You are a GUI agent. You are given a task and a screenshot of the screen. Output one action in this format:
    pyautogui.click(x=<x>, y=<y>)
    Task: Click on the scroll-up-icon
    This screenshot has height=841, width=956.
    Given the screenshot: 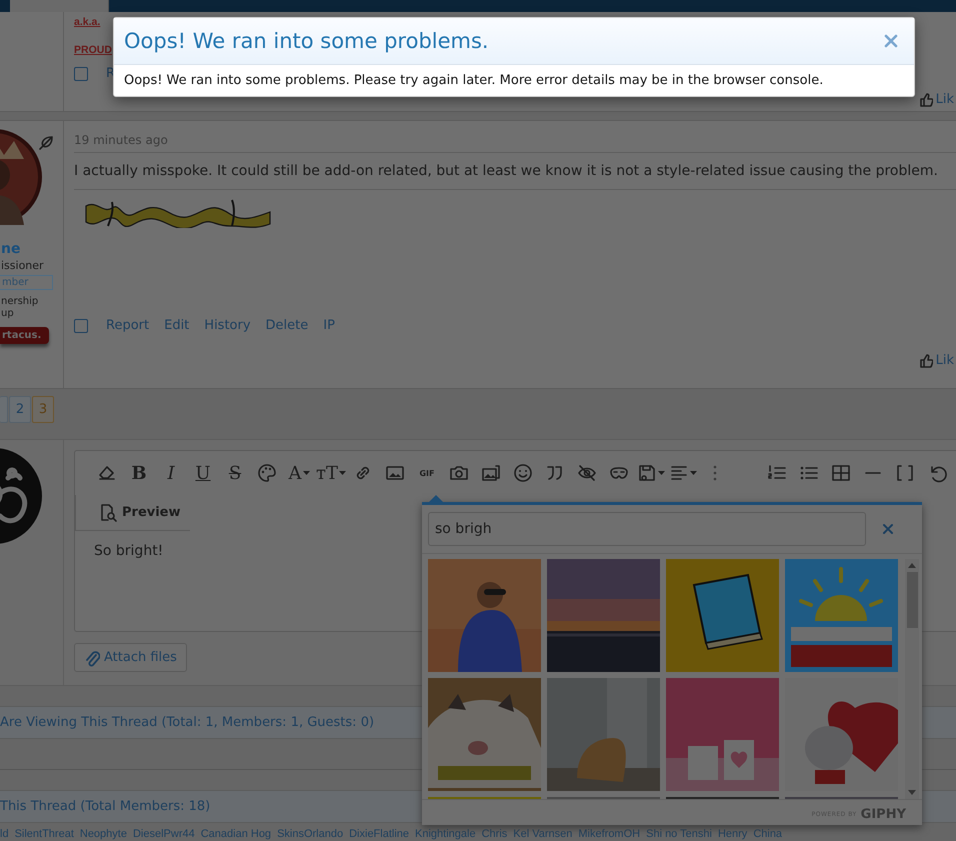 What is the action you would take?
    pyautogui.click(x=912, y=565)
    